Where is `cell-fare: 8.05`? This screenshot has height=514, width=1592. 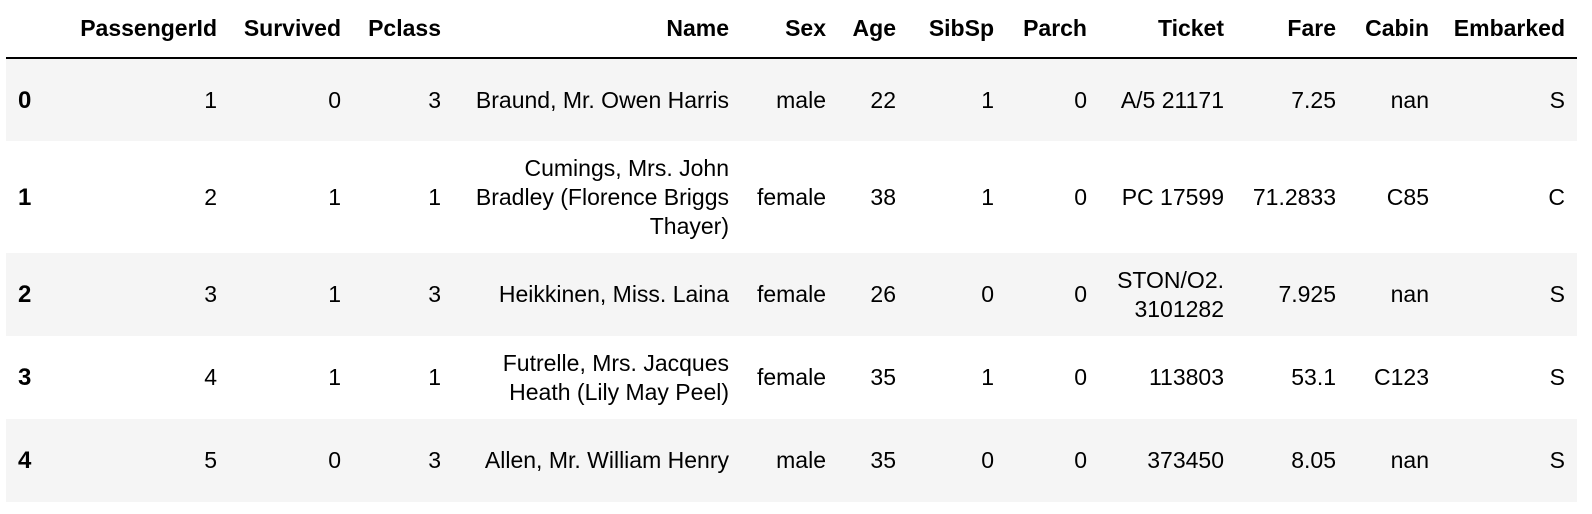
cell-fare: 8.05 is located at coordinates (1313, 460).